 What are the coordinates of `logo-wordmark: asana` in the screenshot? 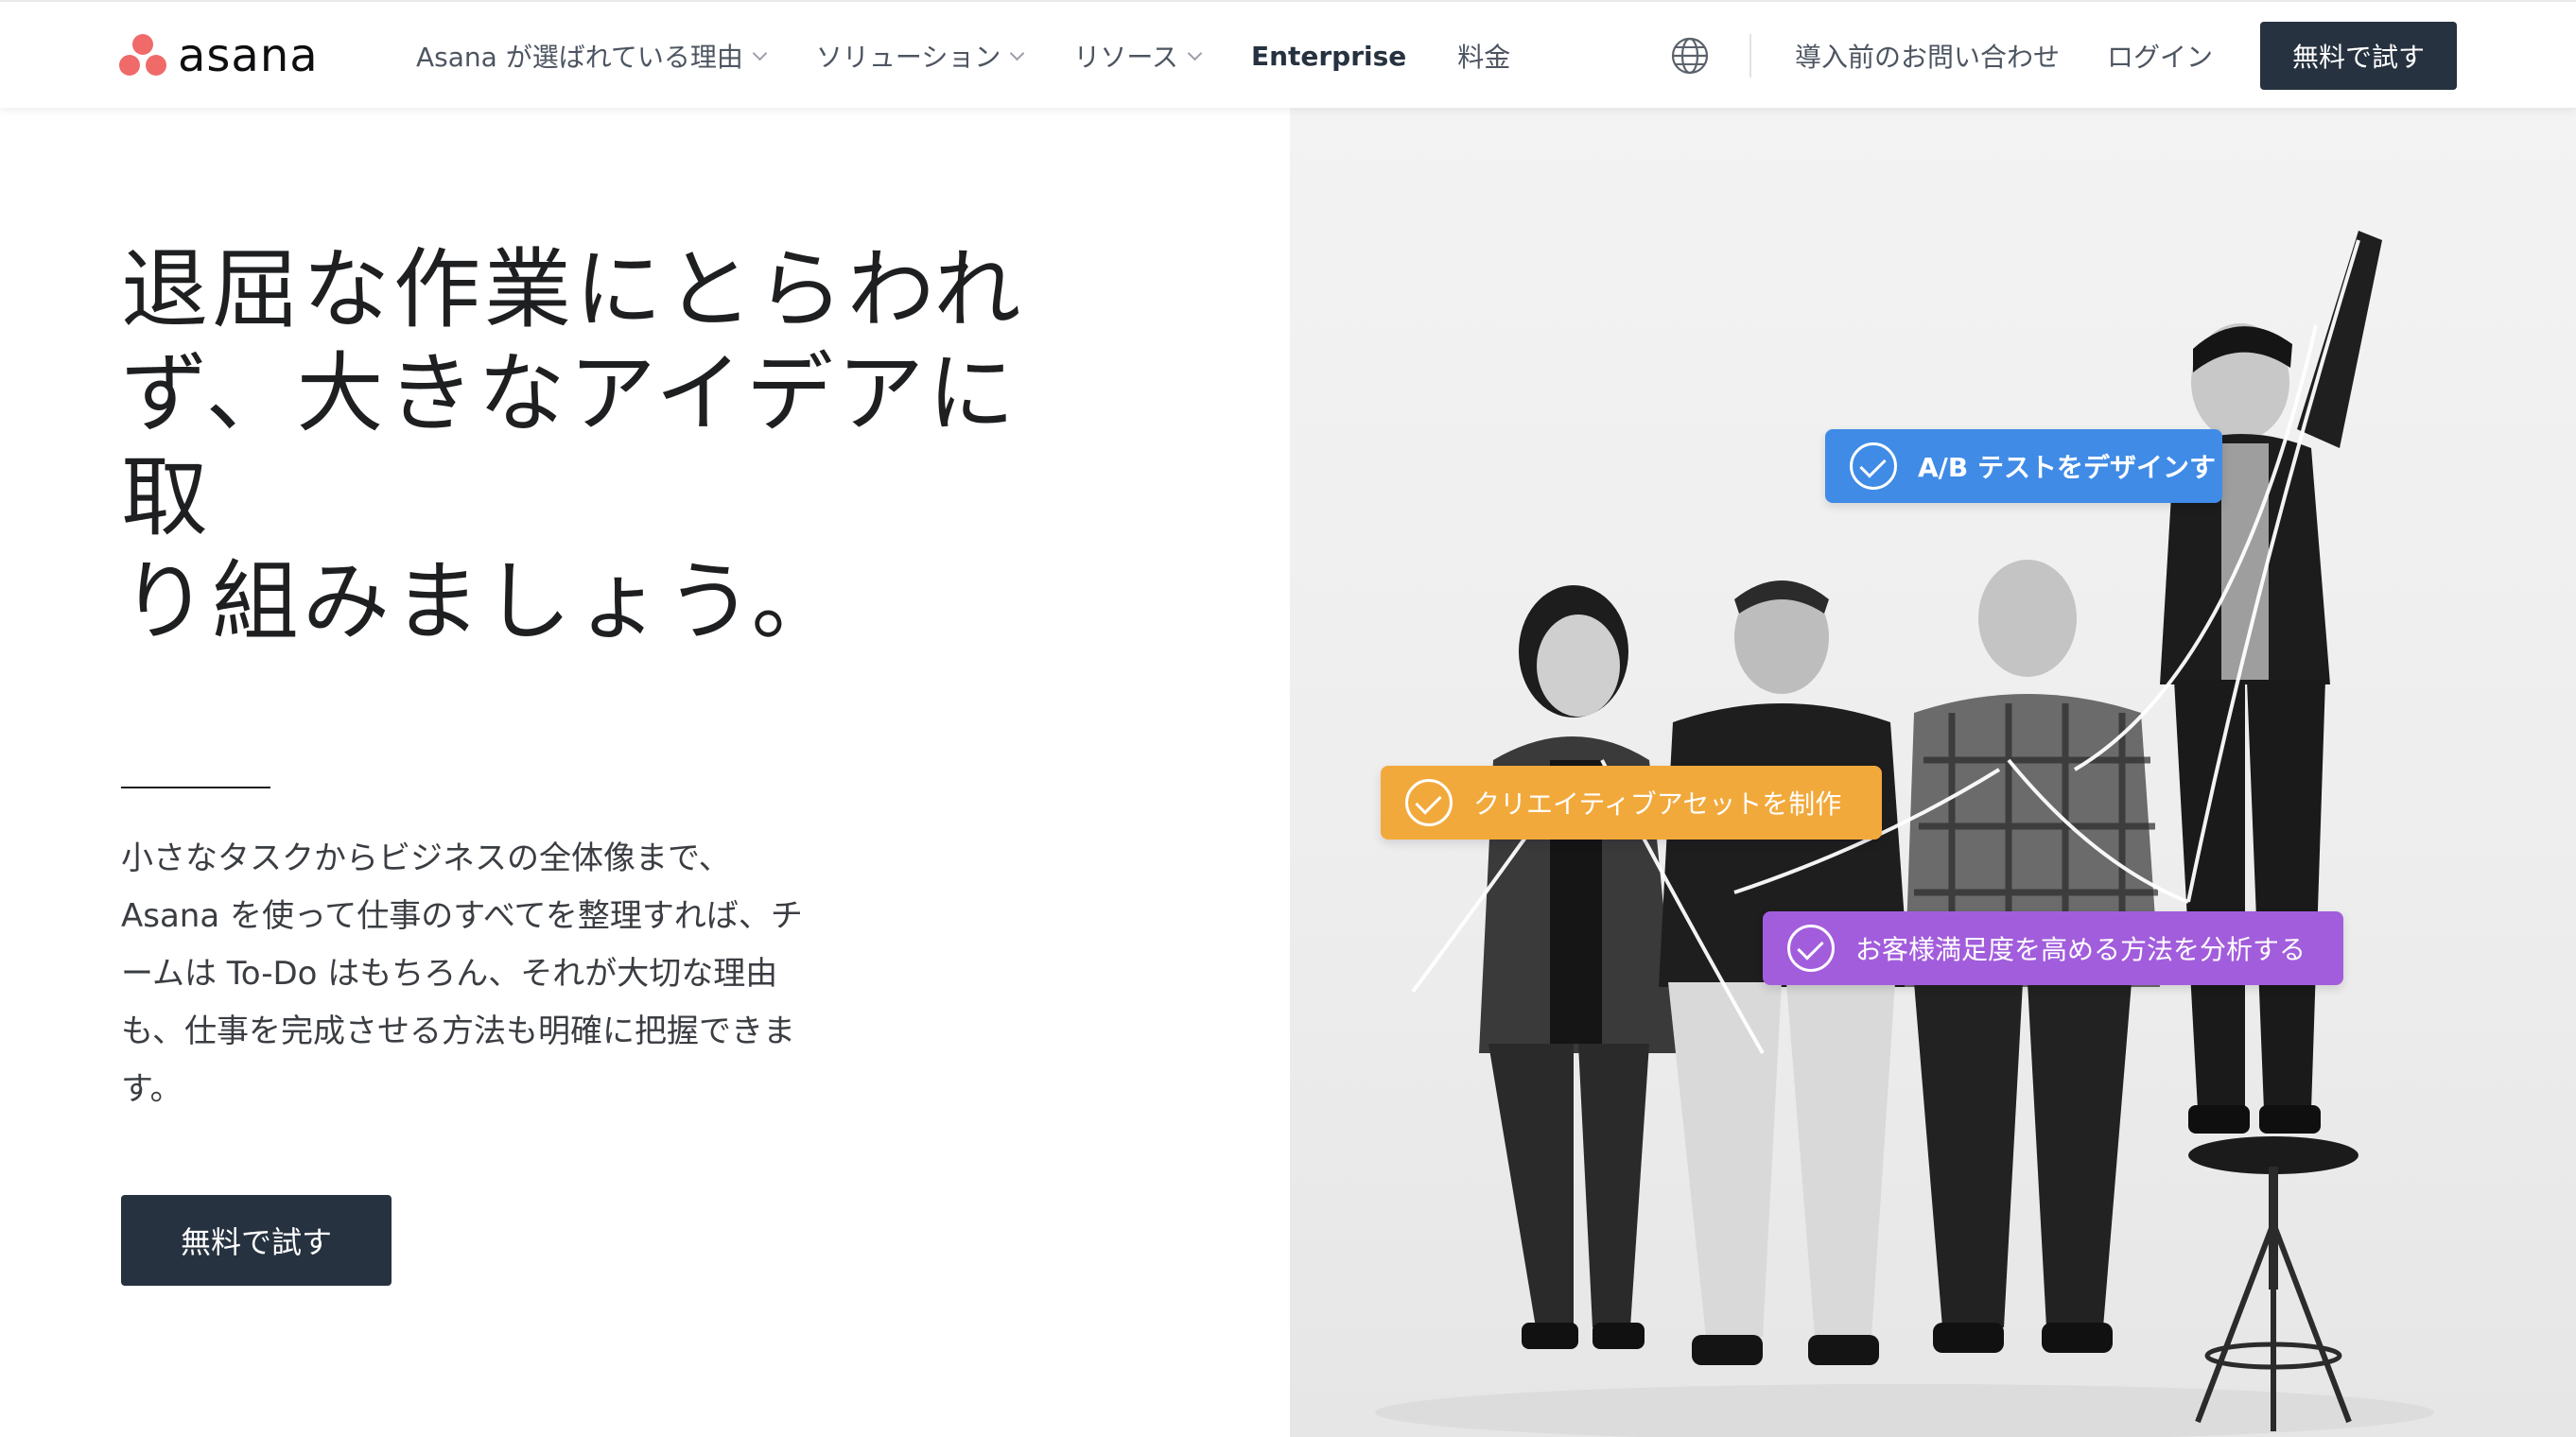 It's located at (249, 55).